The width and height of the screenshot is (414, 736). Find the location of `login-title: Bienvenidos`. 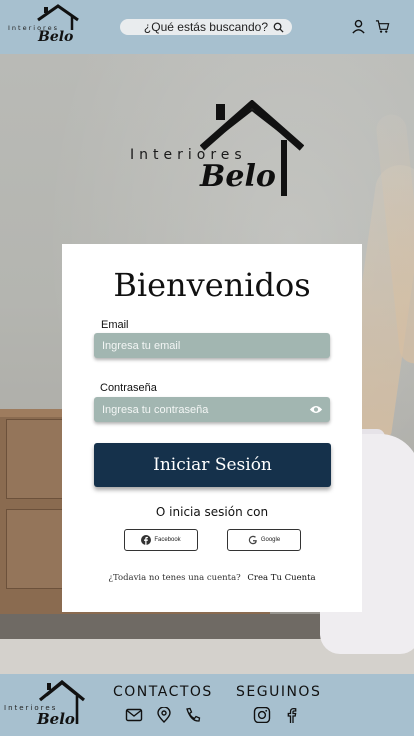

login-title: Bienvenidos is located at coordinates (212, 285).